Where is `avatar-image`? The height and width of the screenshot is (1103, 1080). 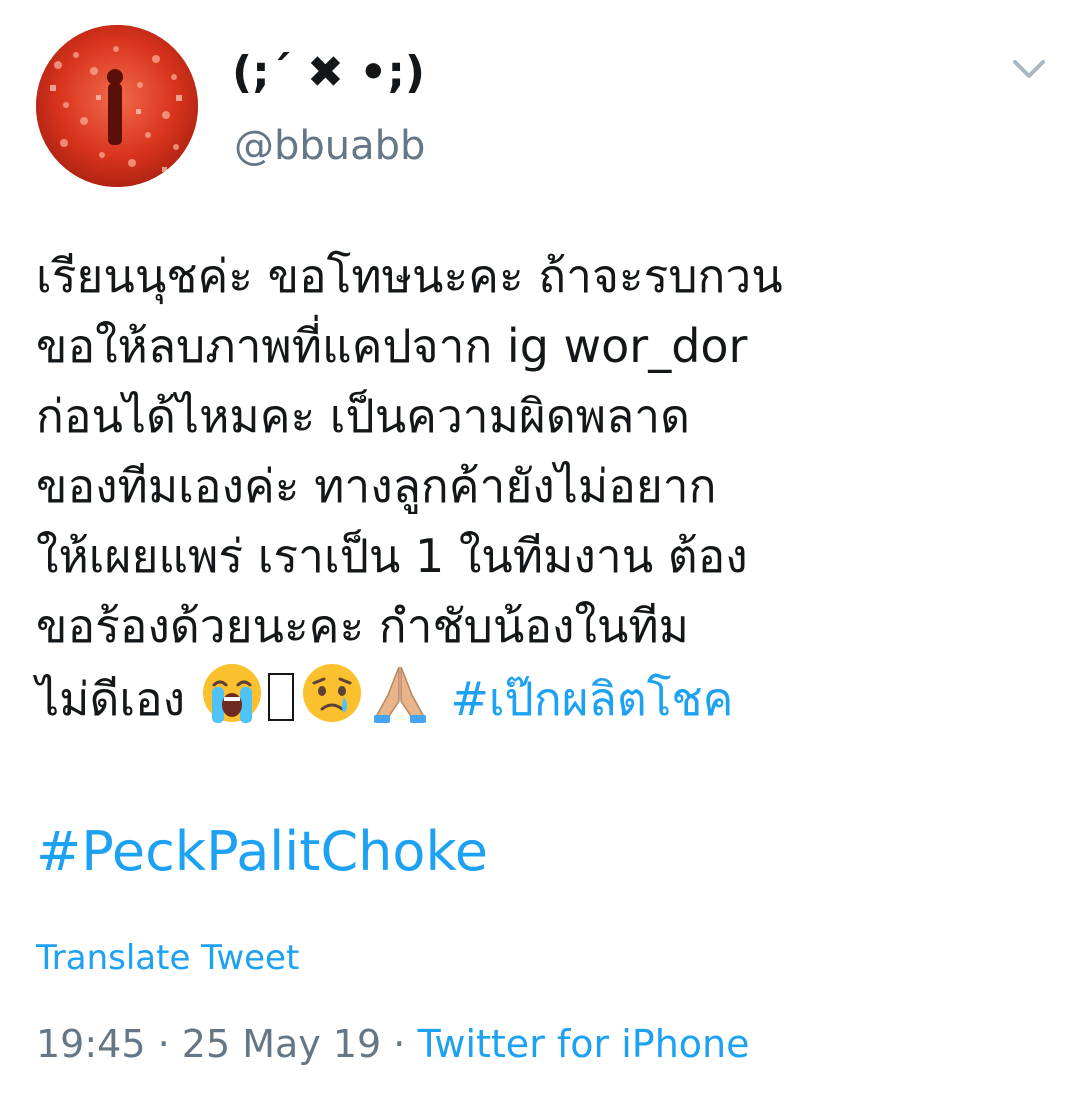
avatar-image is located at coordinates (117, 106).